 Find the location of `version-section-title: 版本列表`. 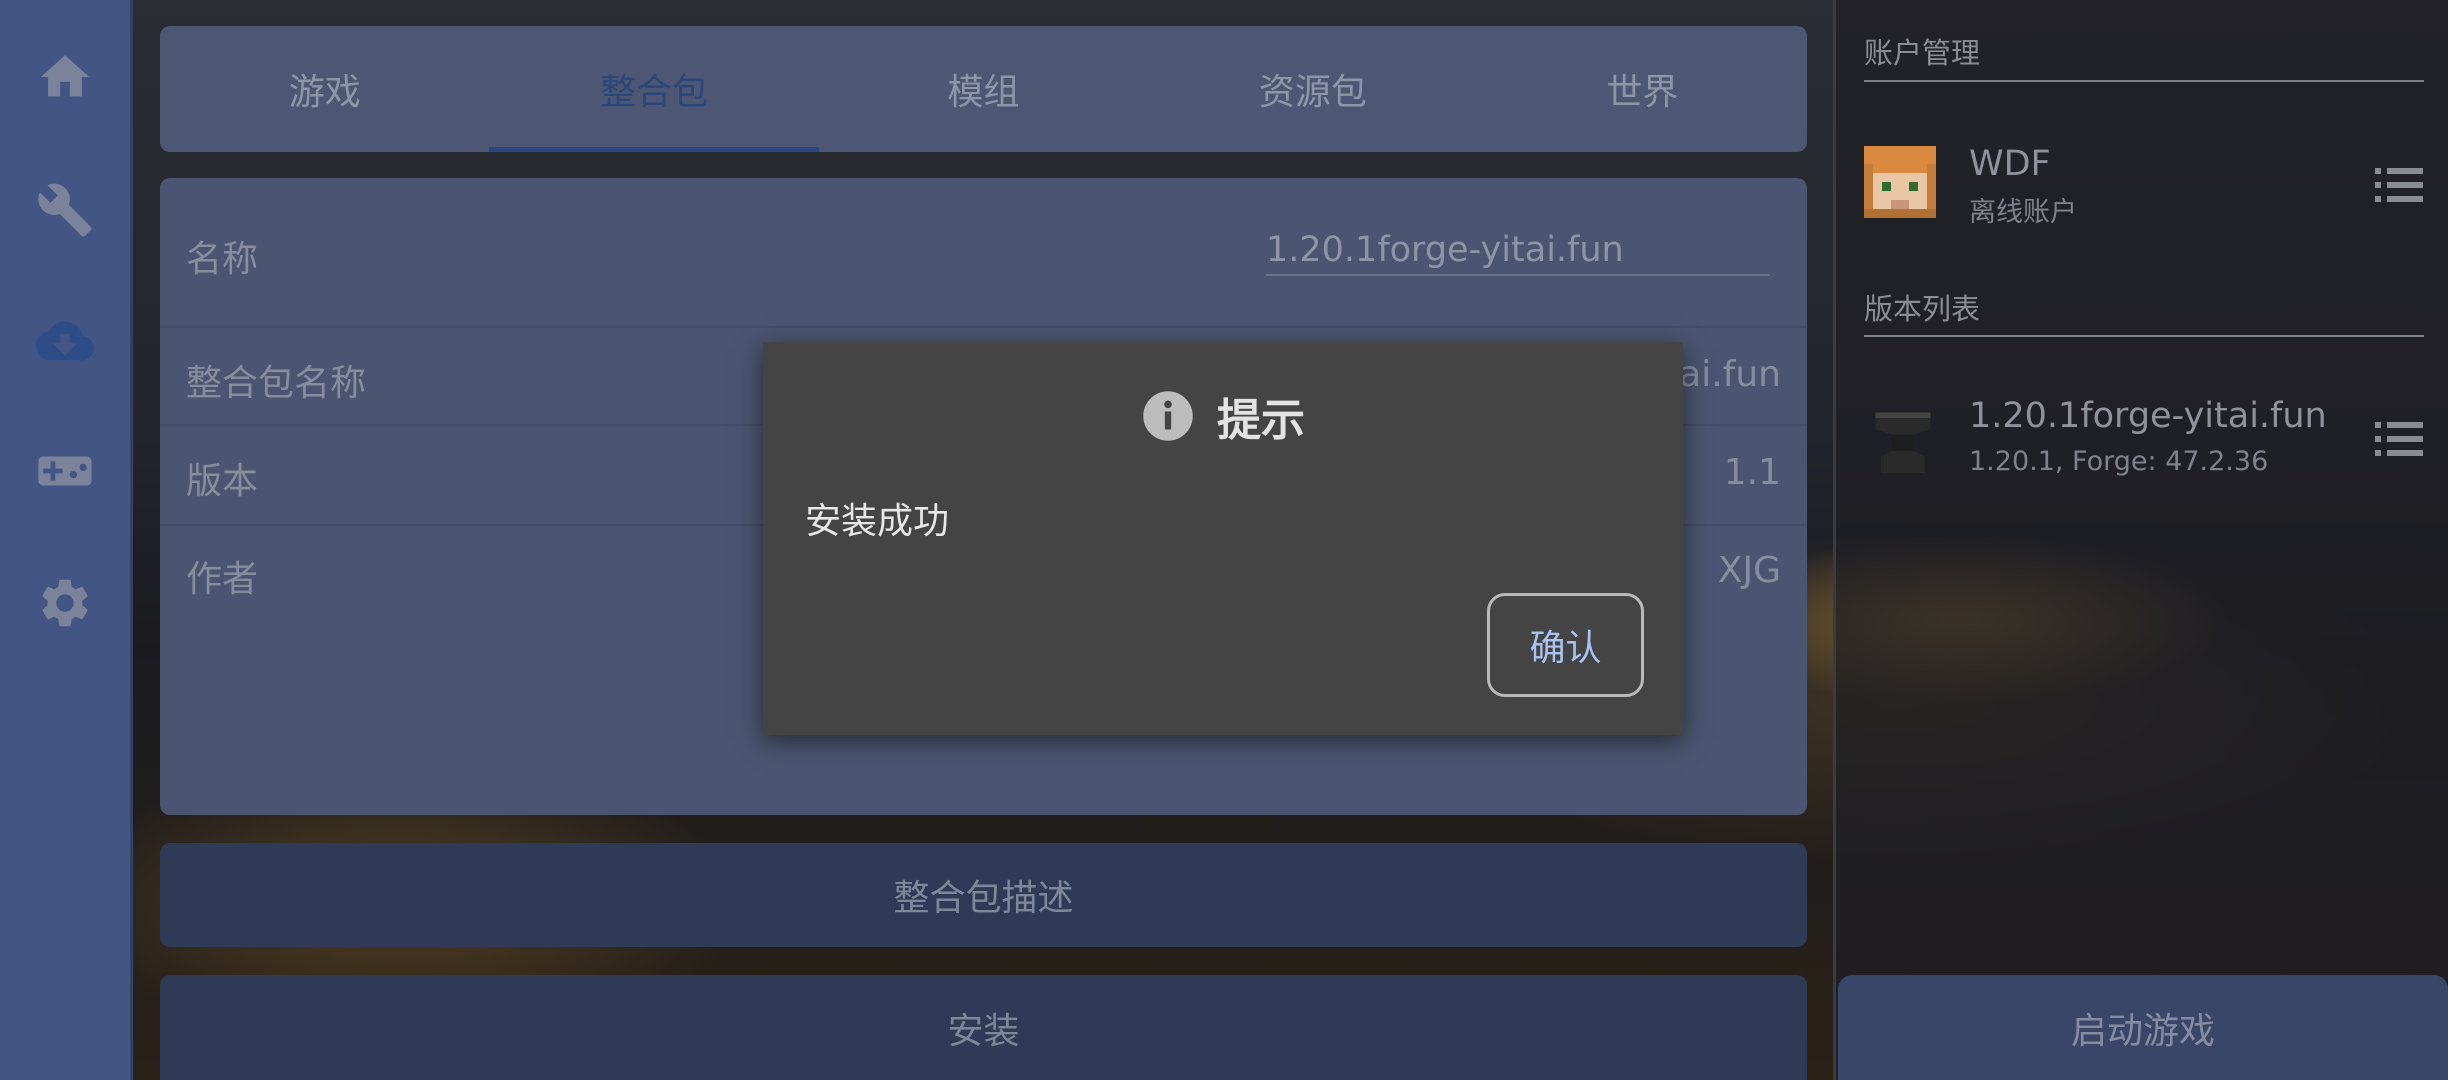

version-section-title: 版本列表 is located at coordinates (1922, 309).